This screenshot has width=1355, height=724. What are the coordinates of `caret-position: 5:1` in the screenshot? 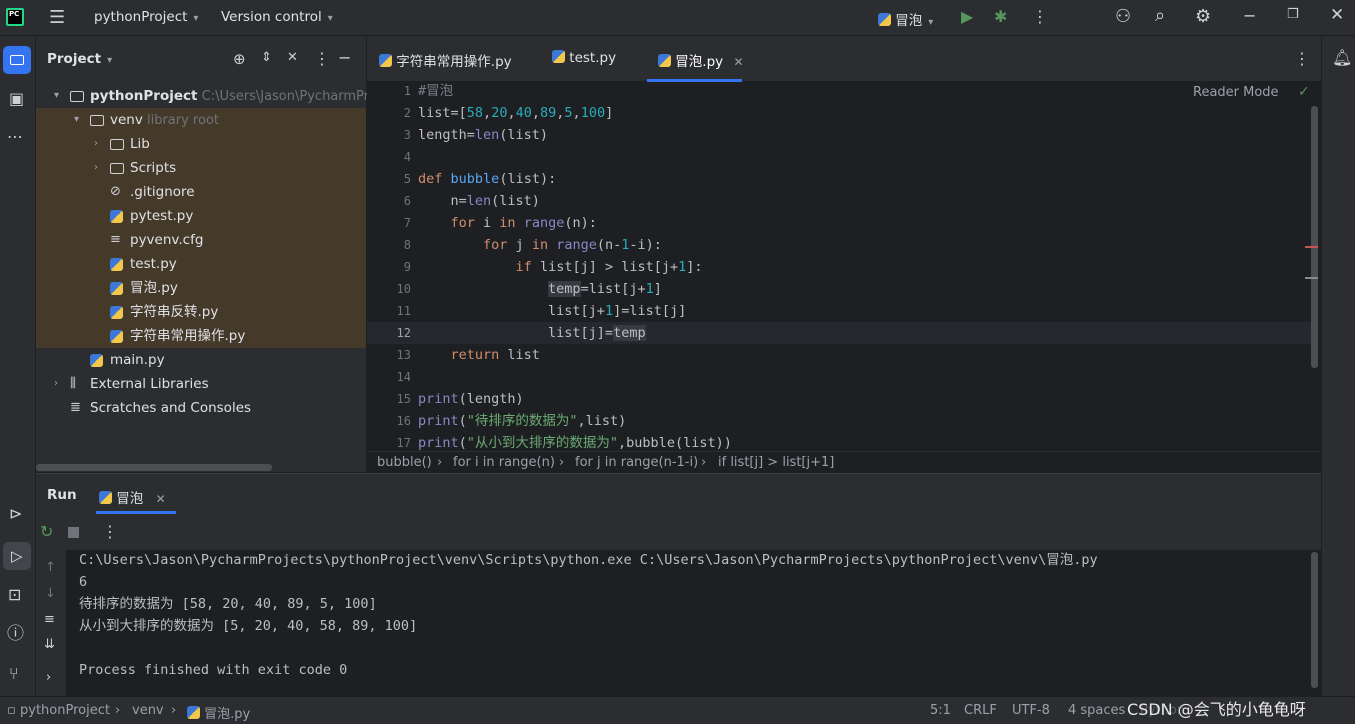 It's located at (940, 710).